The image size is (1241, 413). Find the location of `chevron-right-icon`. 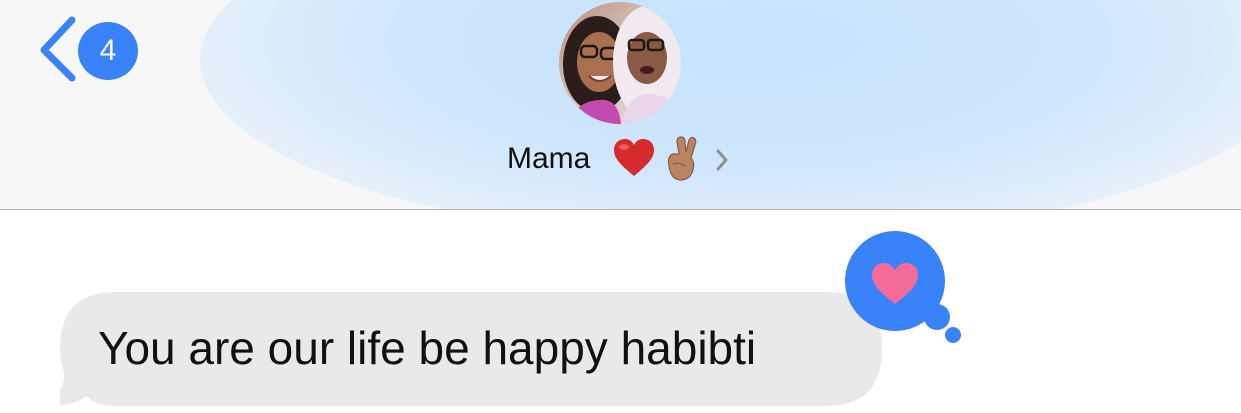

chevron-right-icon is located at coordinates (722, 160).